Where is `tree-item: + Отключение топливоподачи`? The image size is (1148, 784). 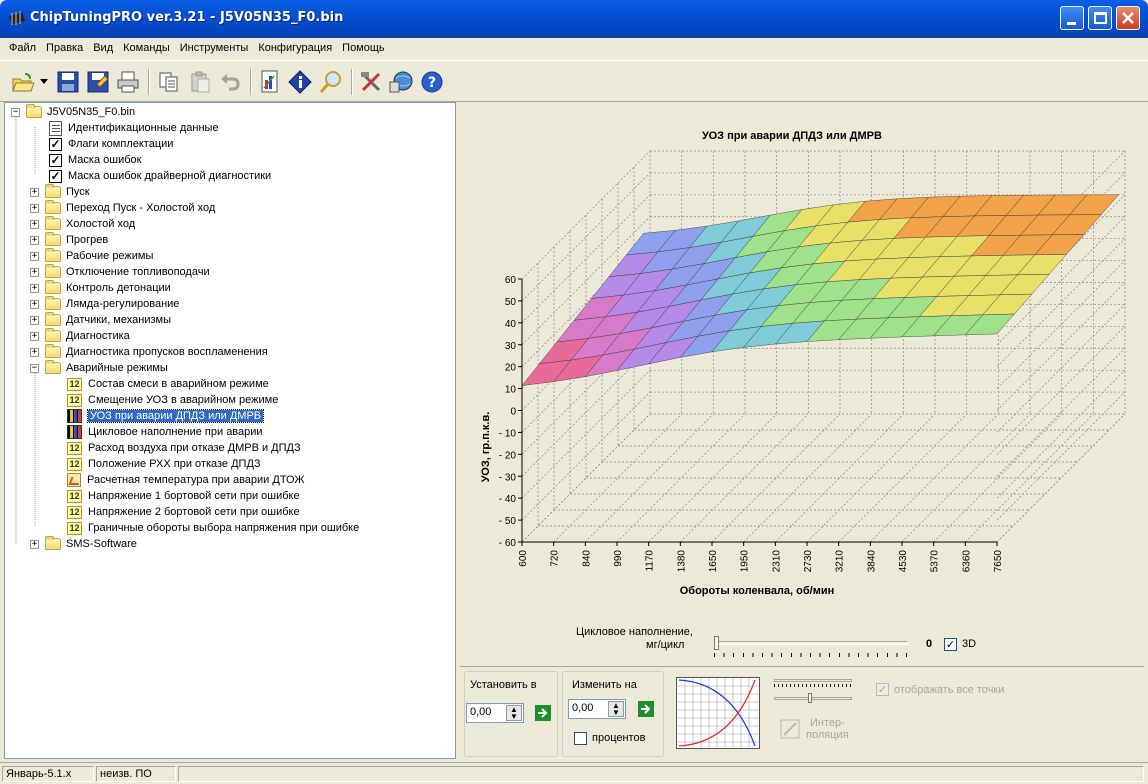
tree-item: + Отключение топливоподачи is located at coordinates (120, 272).